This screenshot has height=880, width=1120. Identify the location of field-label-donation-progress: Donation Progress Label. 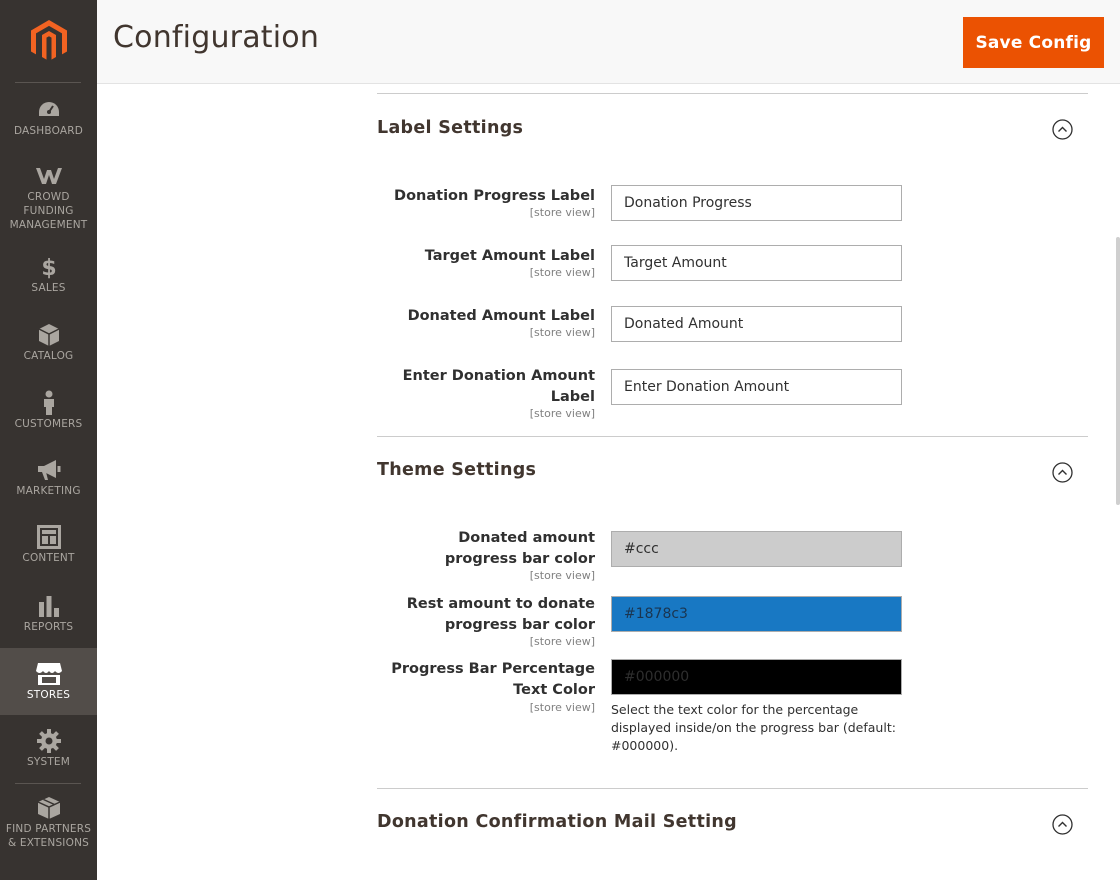
(494, 196).